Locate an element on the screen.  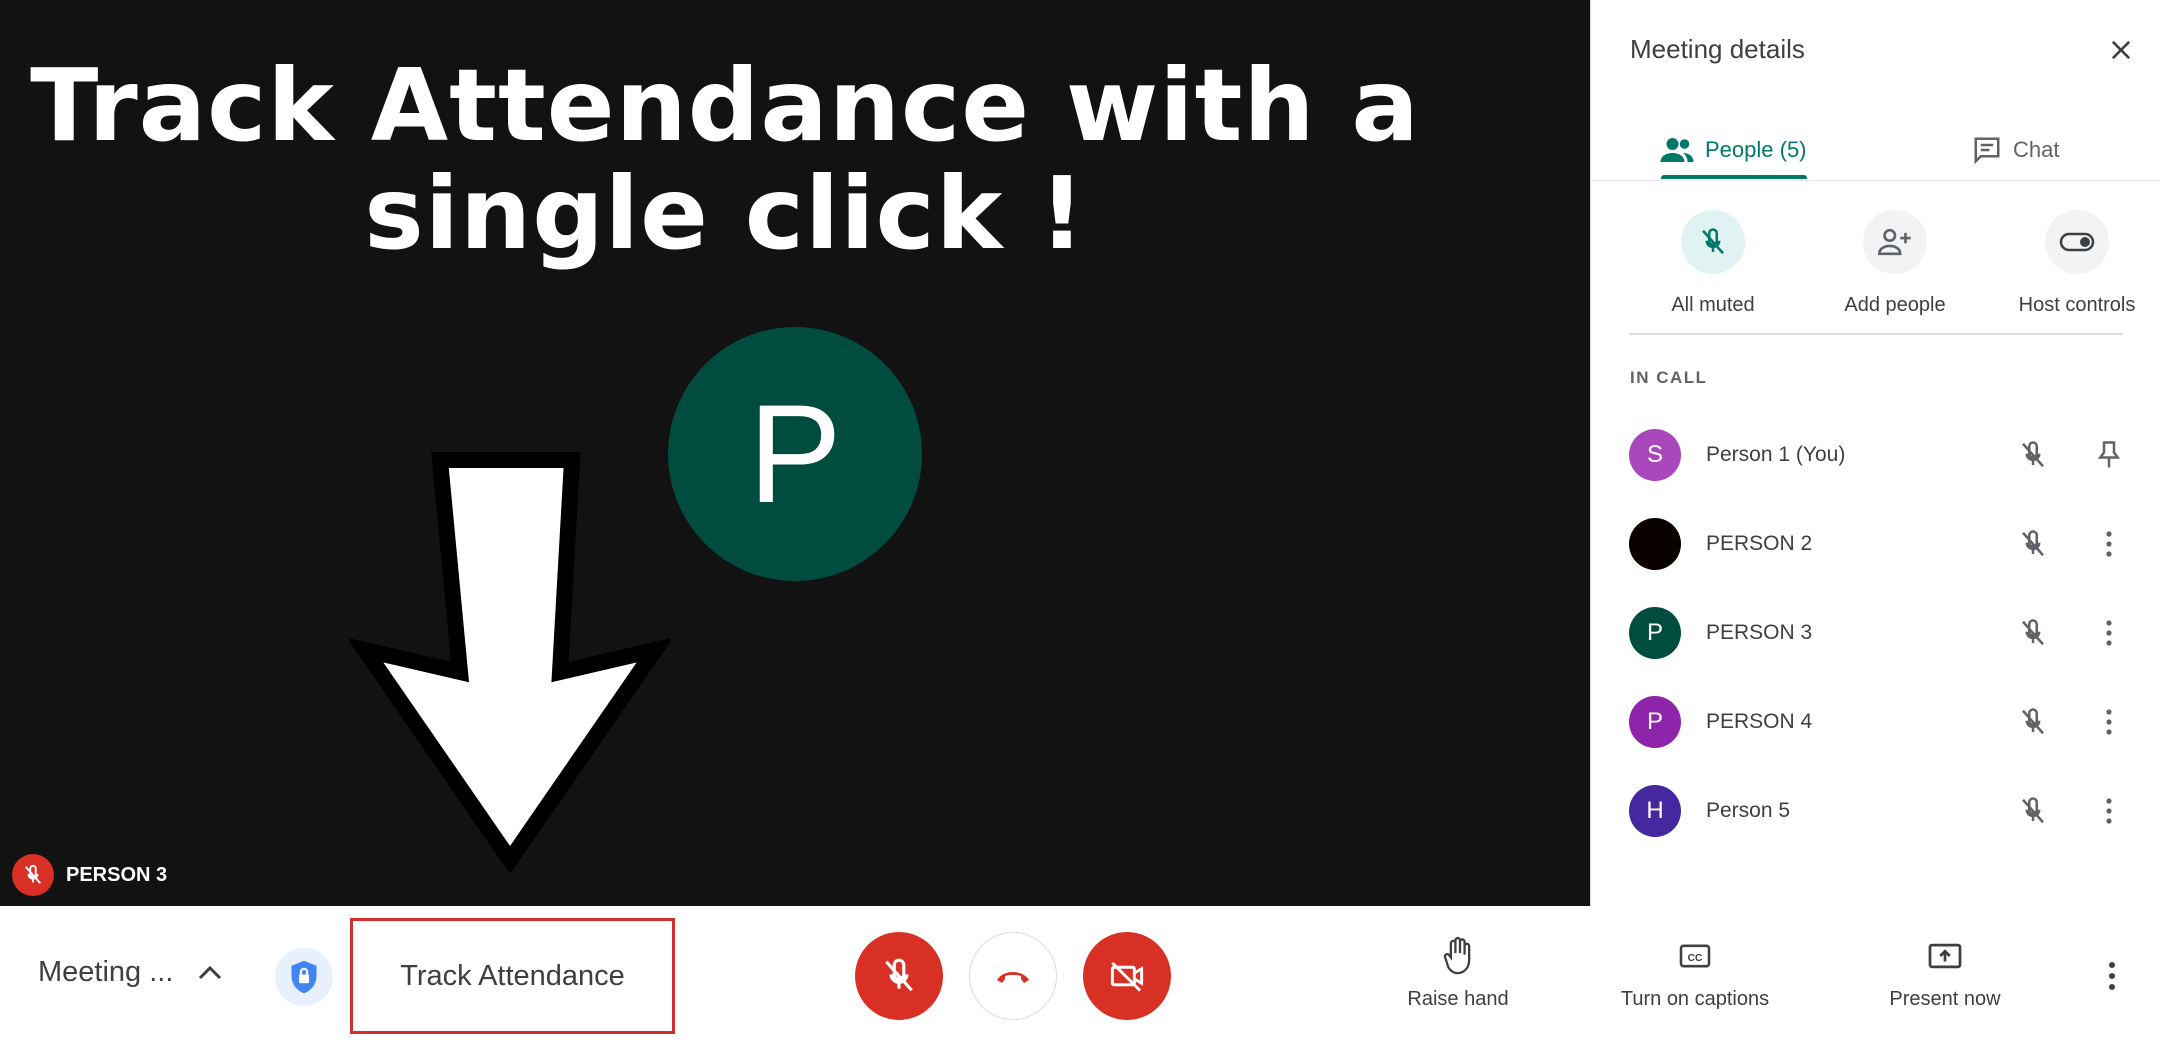
participant-row: S Person 1 (You) is located at coordinates (1879, 455).